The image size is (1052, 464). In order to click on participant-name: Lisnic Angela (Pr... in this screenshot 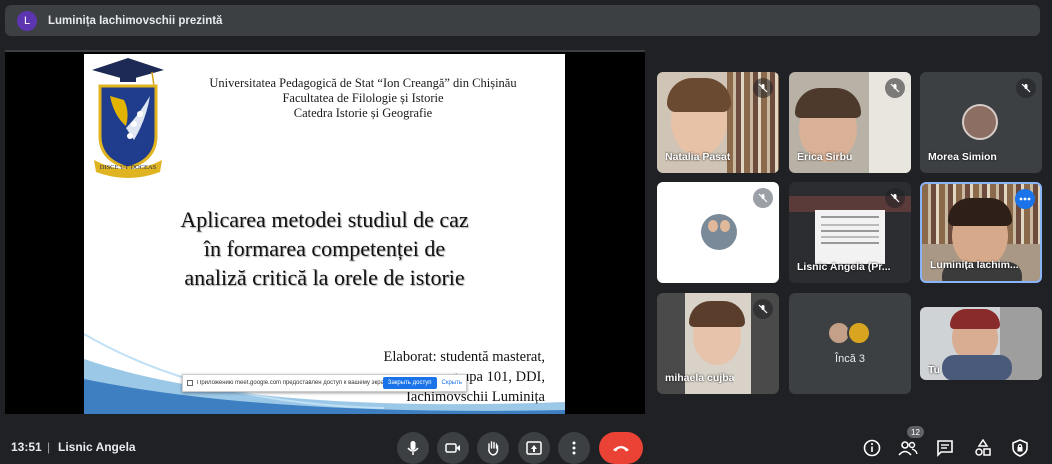, I will do `click(844, 267)`.